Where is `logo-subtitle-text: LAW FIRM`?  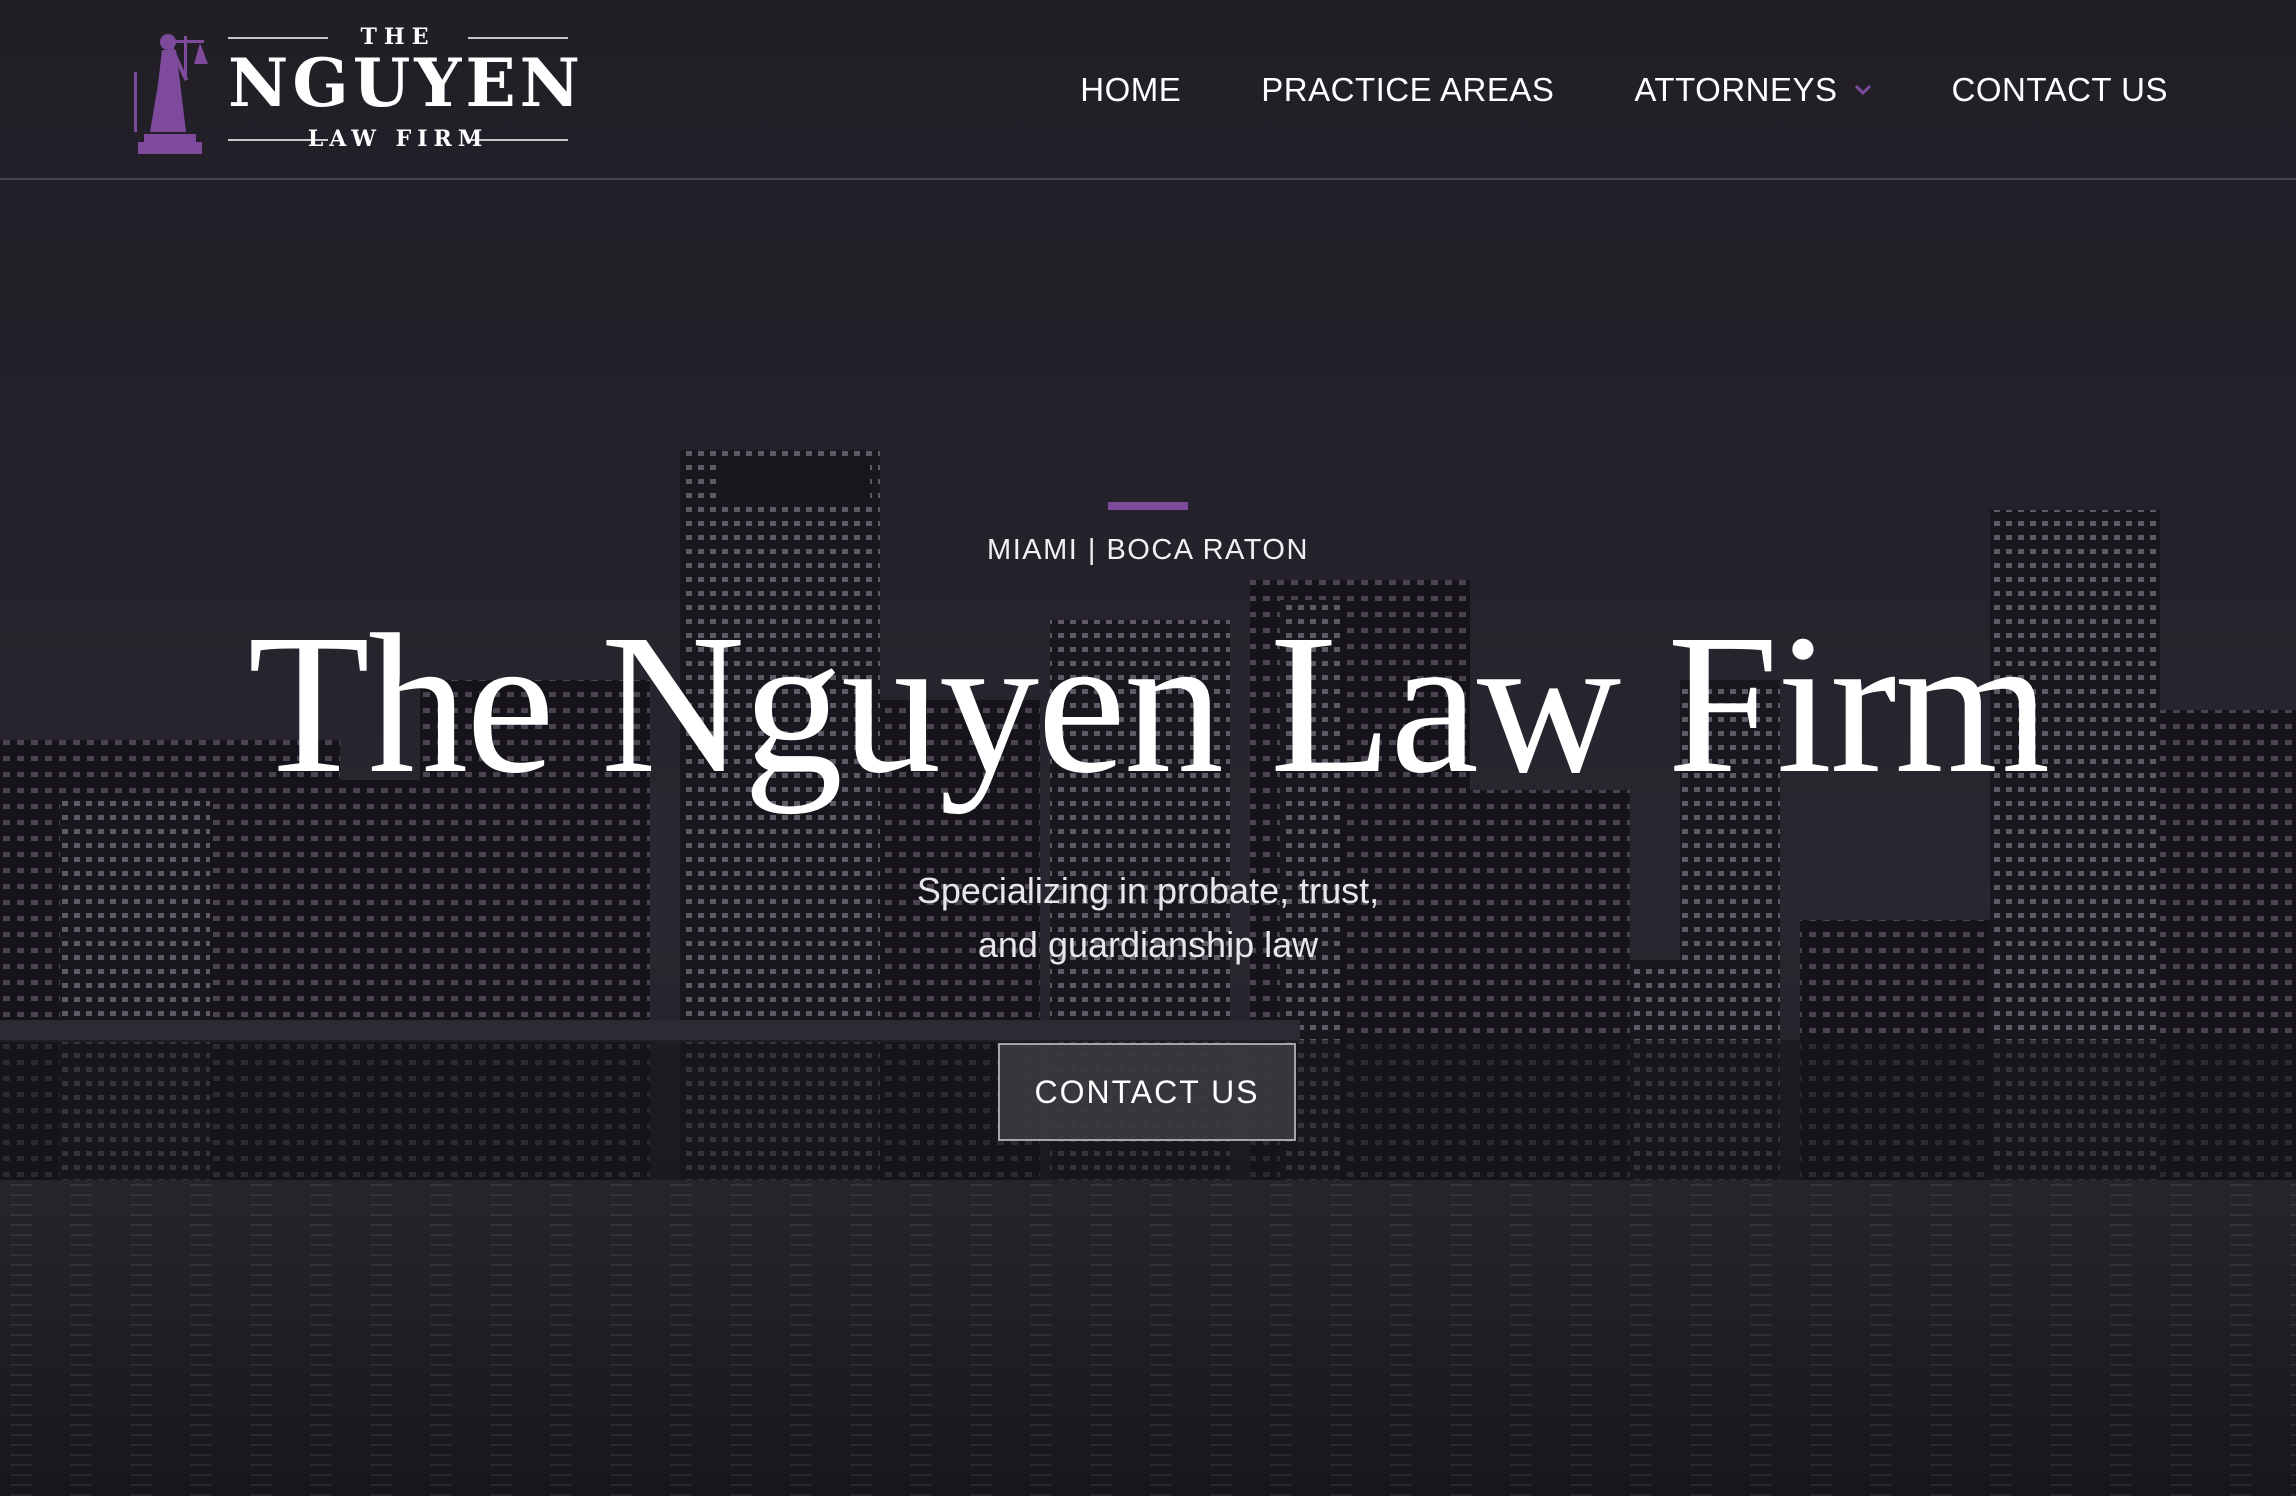 logo-subtitle-text: LAW FIRM is located at coordinates (398, 139).